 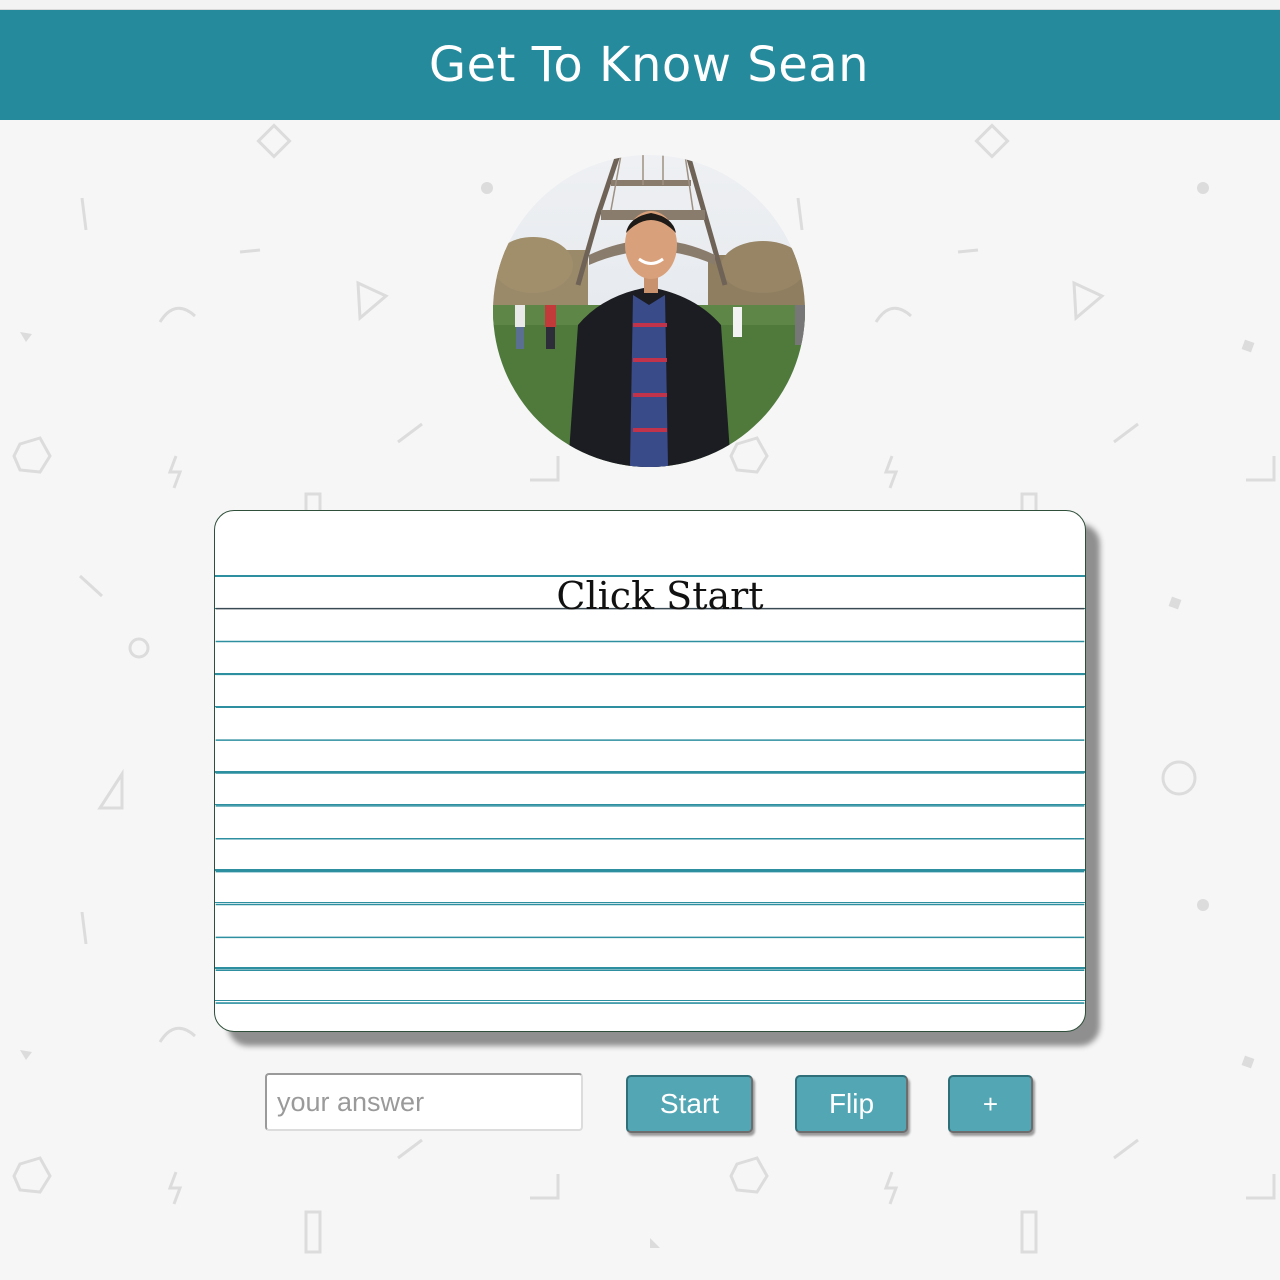 I want to click on controls-bar: Start Flip +, so click(x=640, y=1104).